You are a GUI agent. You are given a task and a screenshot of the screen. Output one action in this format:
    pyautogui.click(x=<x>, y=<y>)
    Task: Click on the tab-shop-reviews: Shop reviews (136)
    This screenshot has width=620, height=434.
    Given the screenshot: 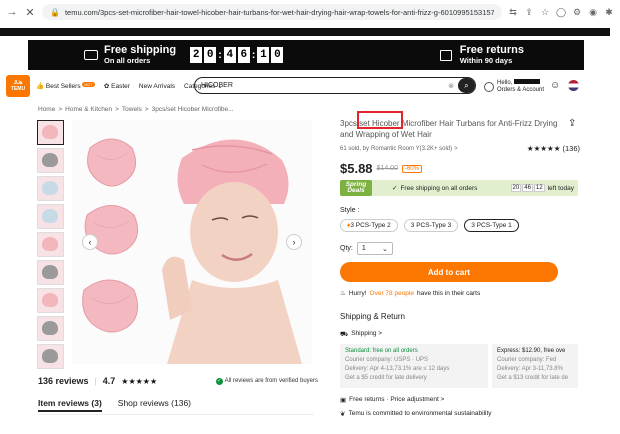 What is the action you would take?
    pyautogui.click(x=154, y=405)
    